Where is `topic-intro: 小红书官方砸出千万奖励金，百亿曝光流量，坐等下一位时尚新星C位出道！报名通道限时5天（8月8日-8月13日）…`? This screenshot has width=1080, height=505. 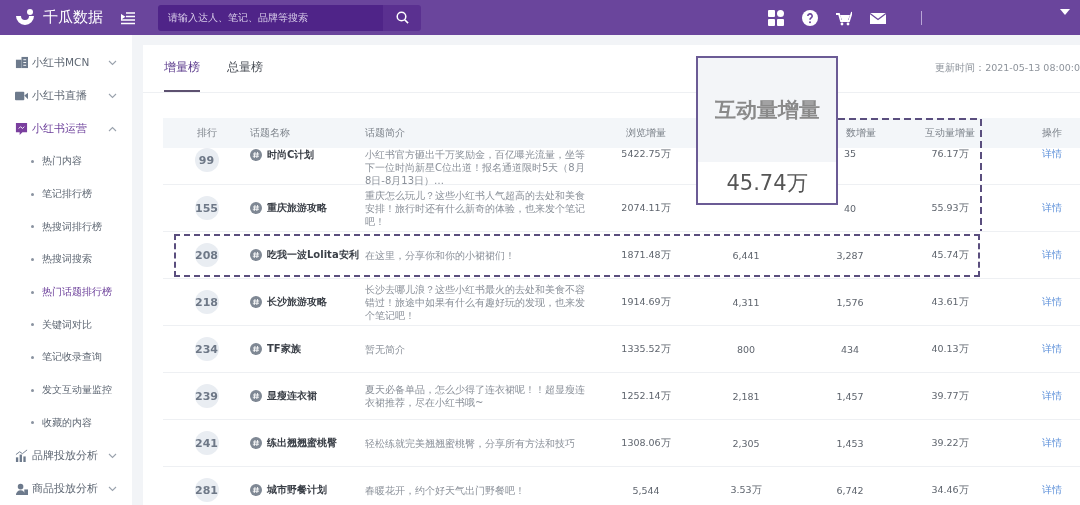 topic-intro: 小红书官方砸出千万奖励金，百亿曝光流量，坐等下一位时尚新星C位出道！报名通道限时5天（8月8日-8月13日）… is located at coordinates (475, 167).